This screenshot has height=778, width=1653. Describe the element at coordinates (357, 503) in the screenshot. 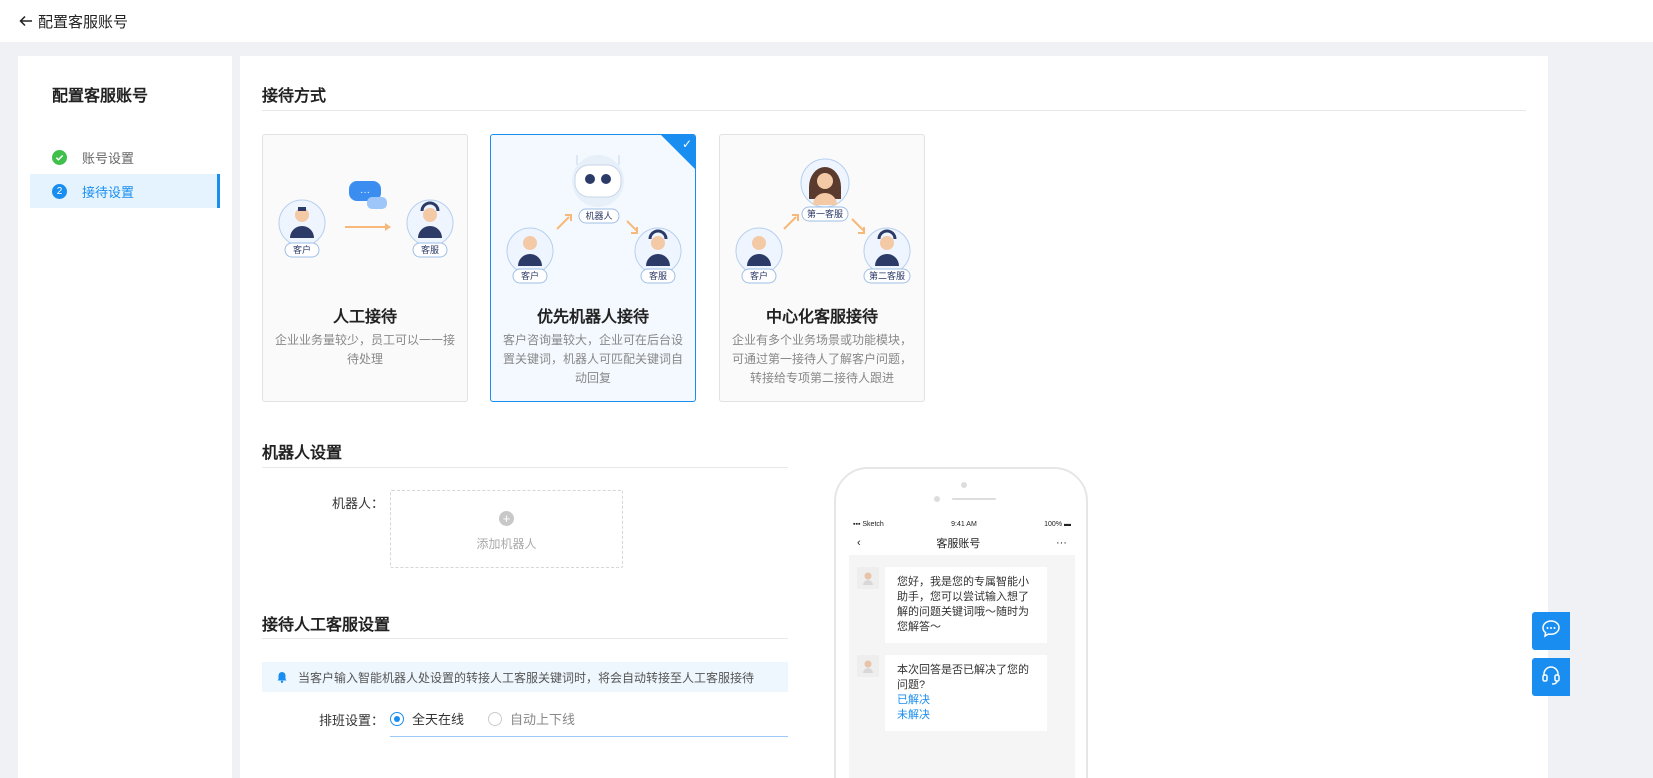

I see `robot-label: 机器人：` at that location.